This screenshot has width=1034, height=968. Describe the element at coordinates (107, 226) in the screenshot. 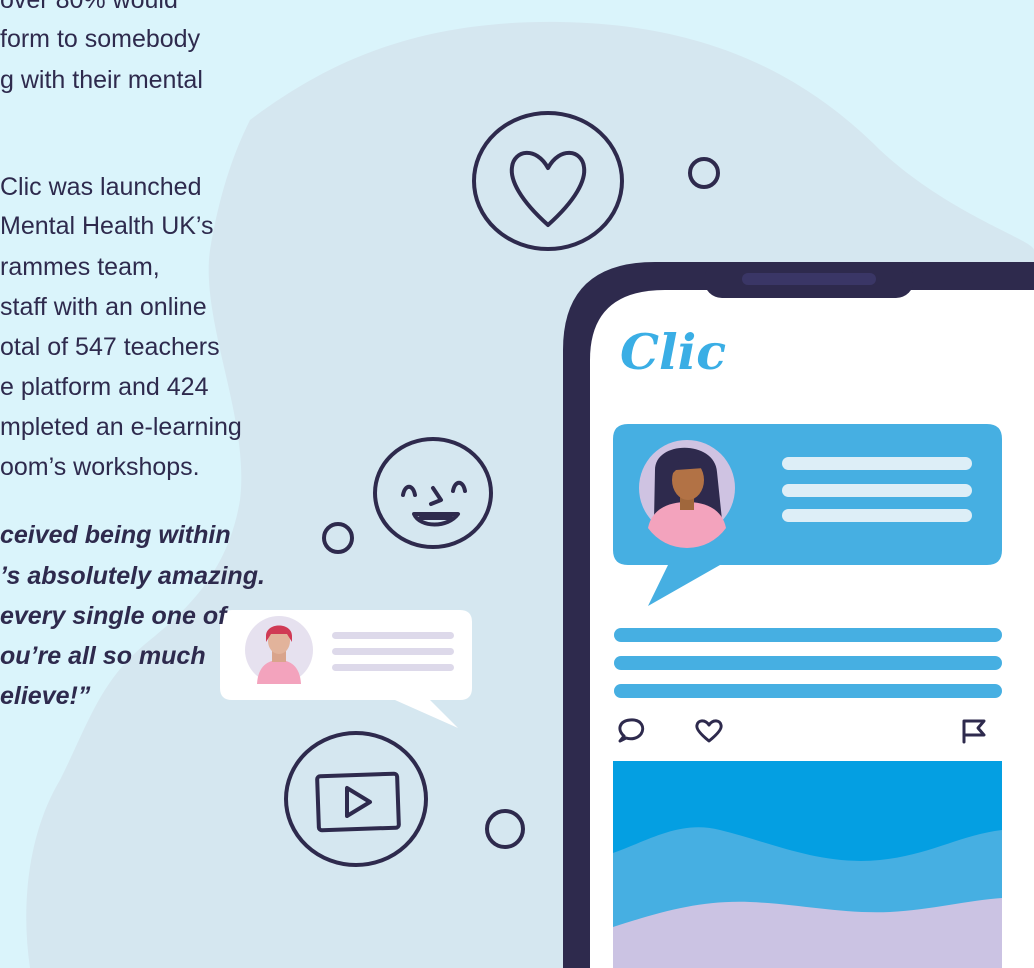

I see `paragraph-line: Mental Health UK’s` at that location.